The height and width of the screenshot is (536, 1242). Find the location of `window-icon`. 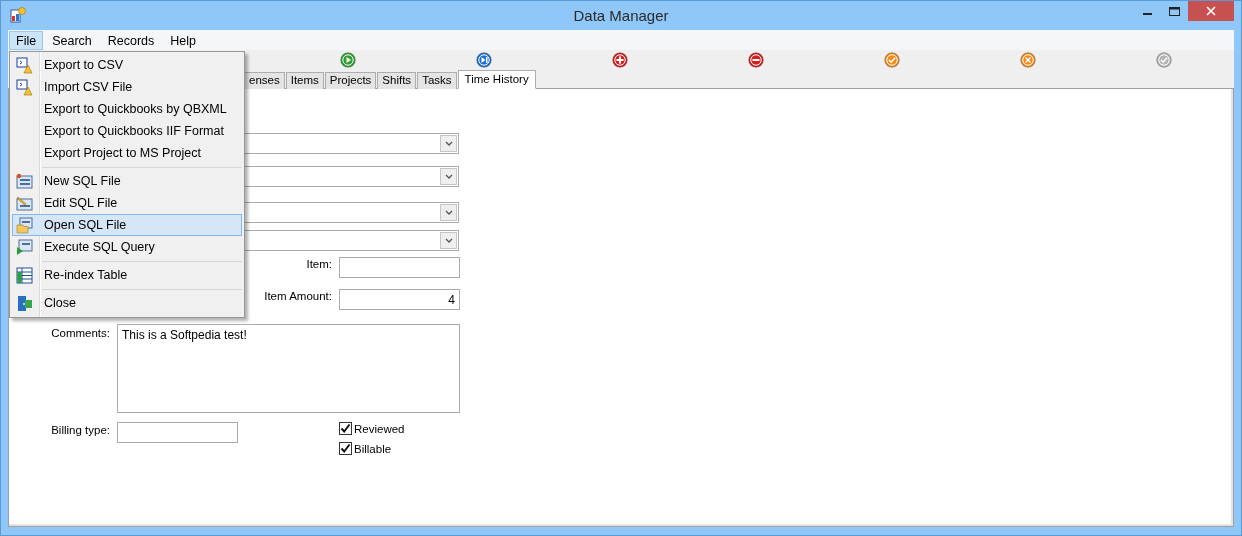

window-icon is located at coordinates (24, 181).